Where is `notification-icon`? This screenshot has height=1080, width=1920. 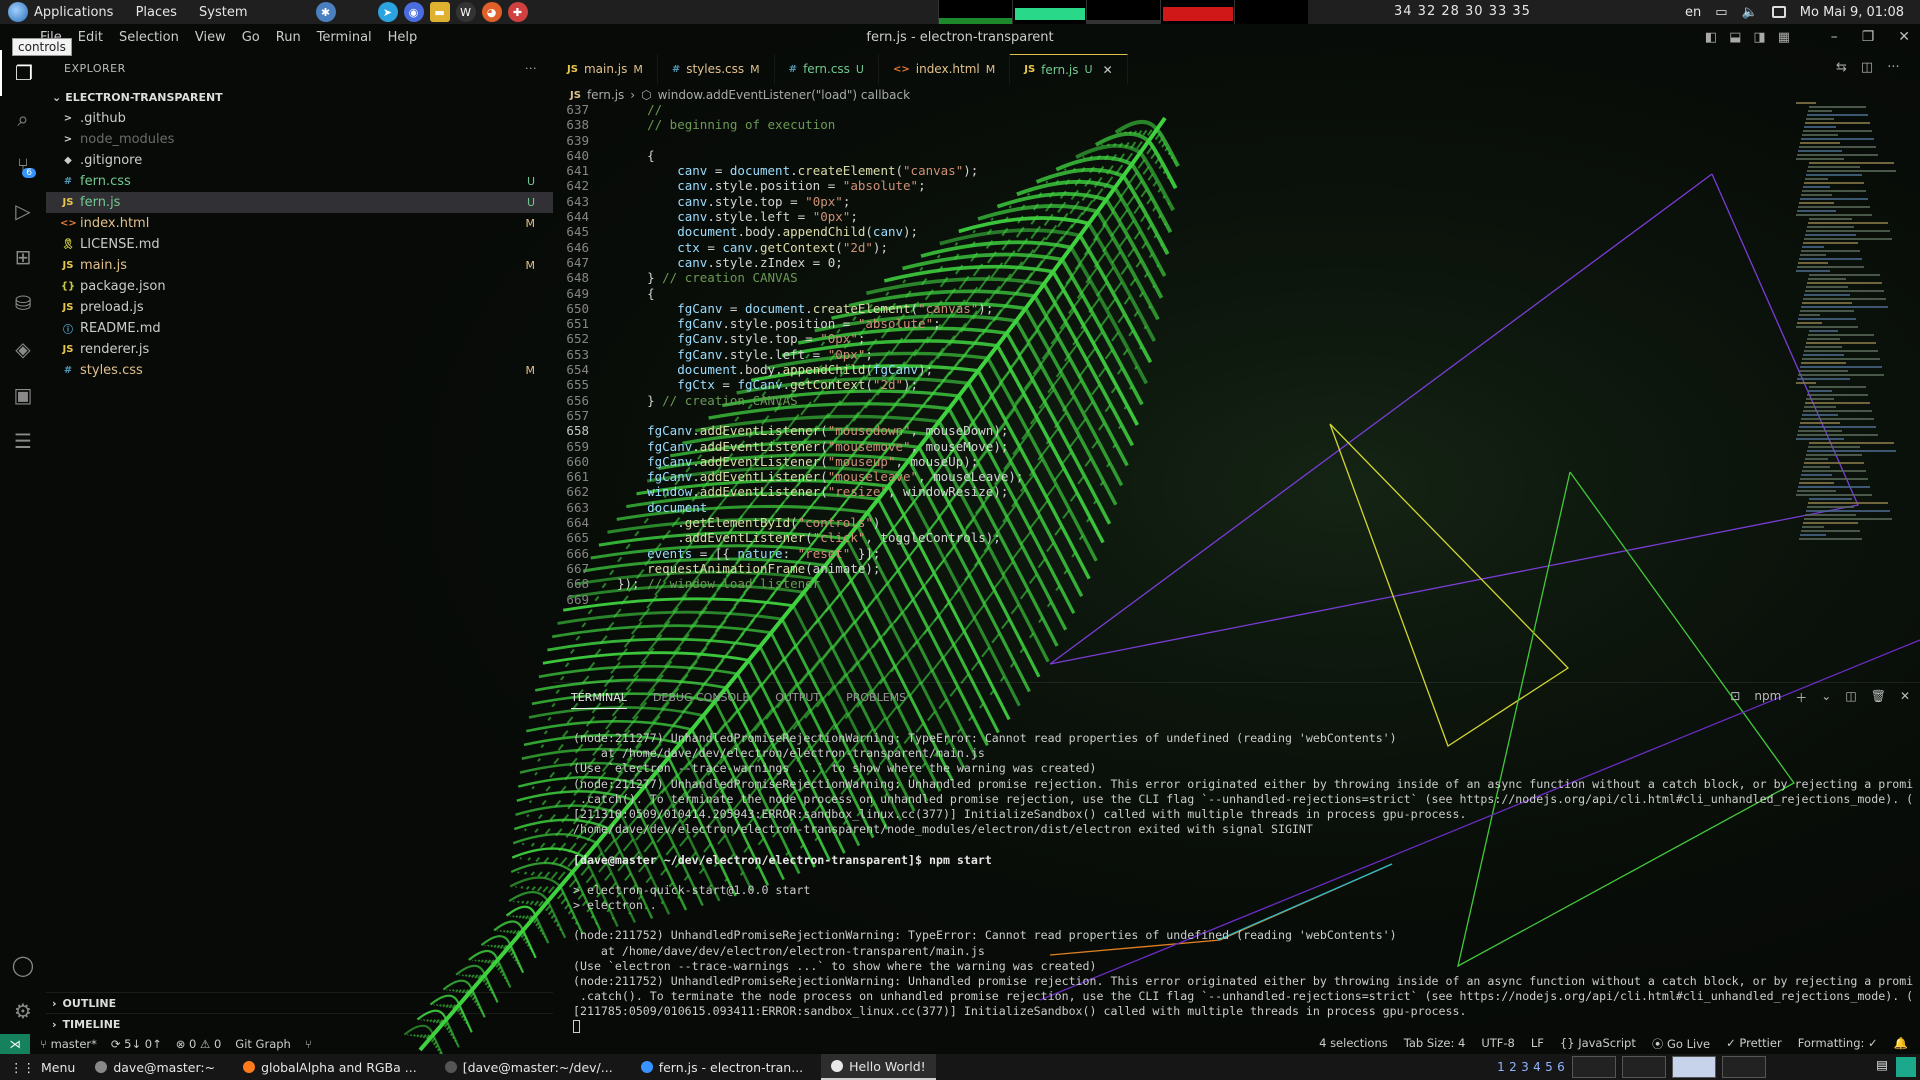 notification-icon is located at coordinates (1779, 12).